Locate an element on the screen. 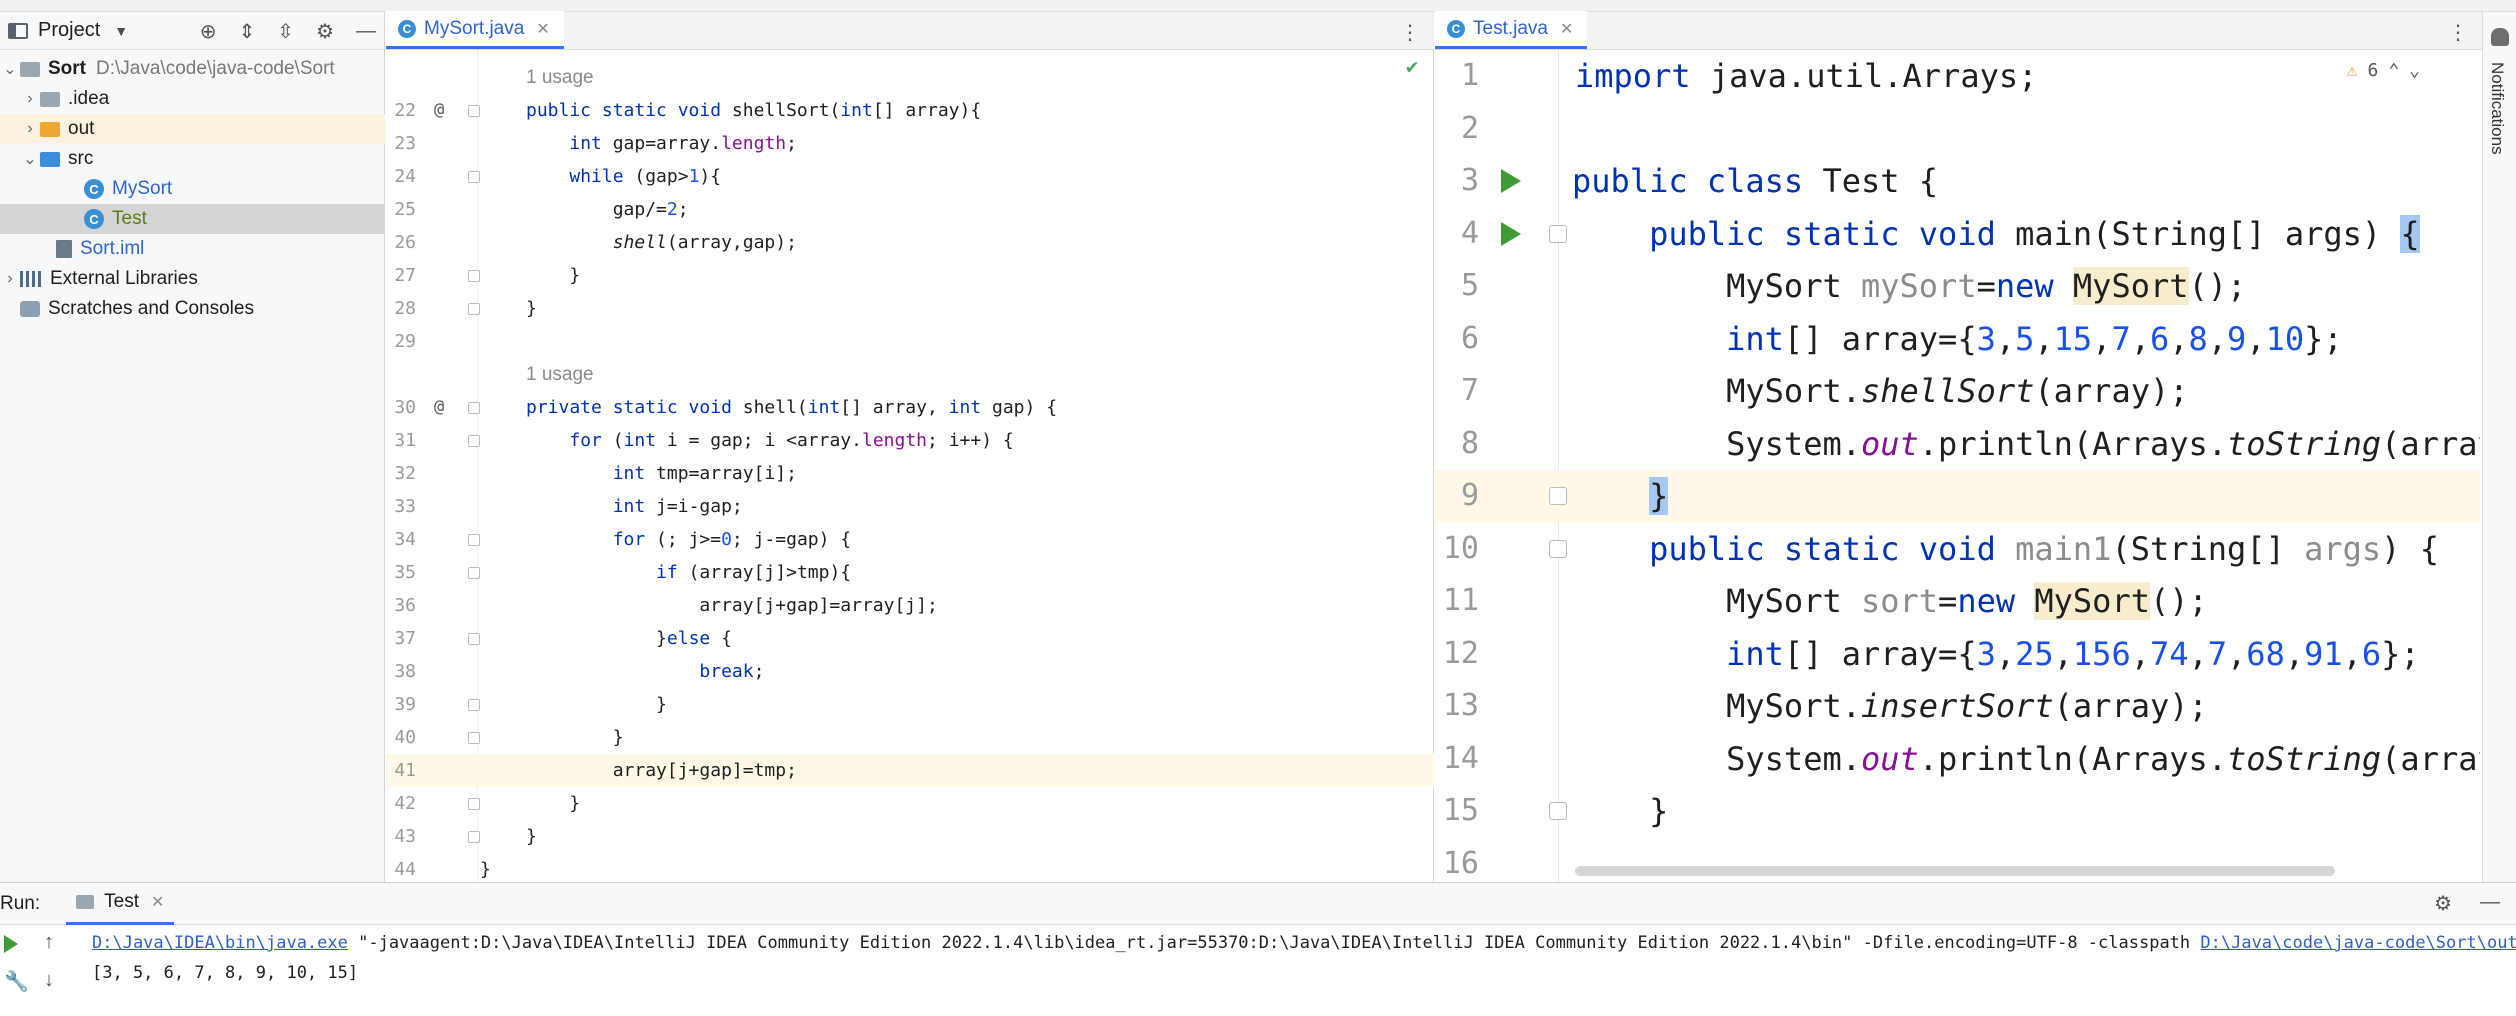  java-exe-link: D:\Java\IDEA\bin\java.exe is located at coordinates (220, 943).